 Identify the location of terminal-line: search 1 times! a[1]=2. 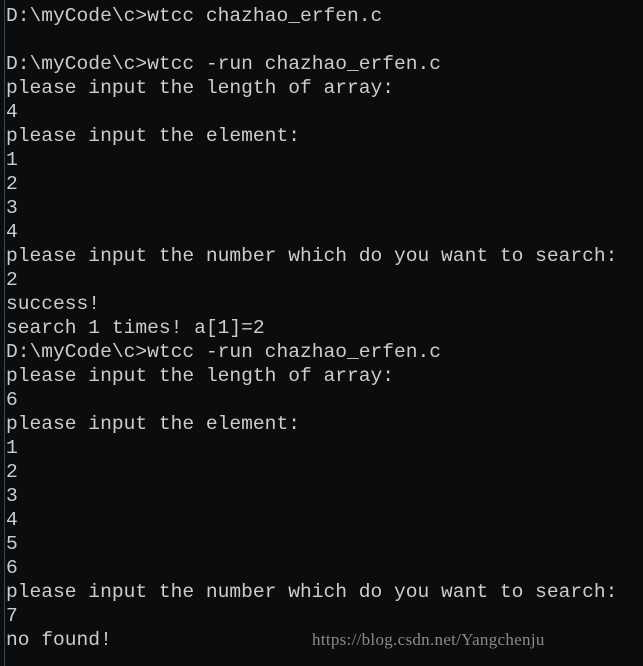
(135, 328).